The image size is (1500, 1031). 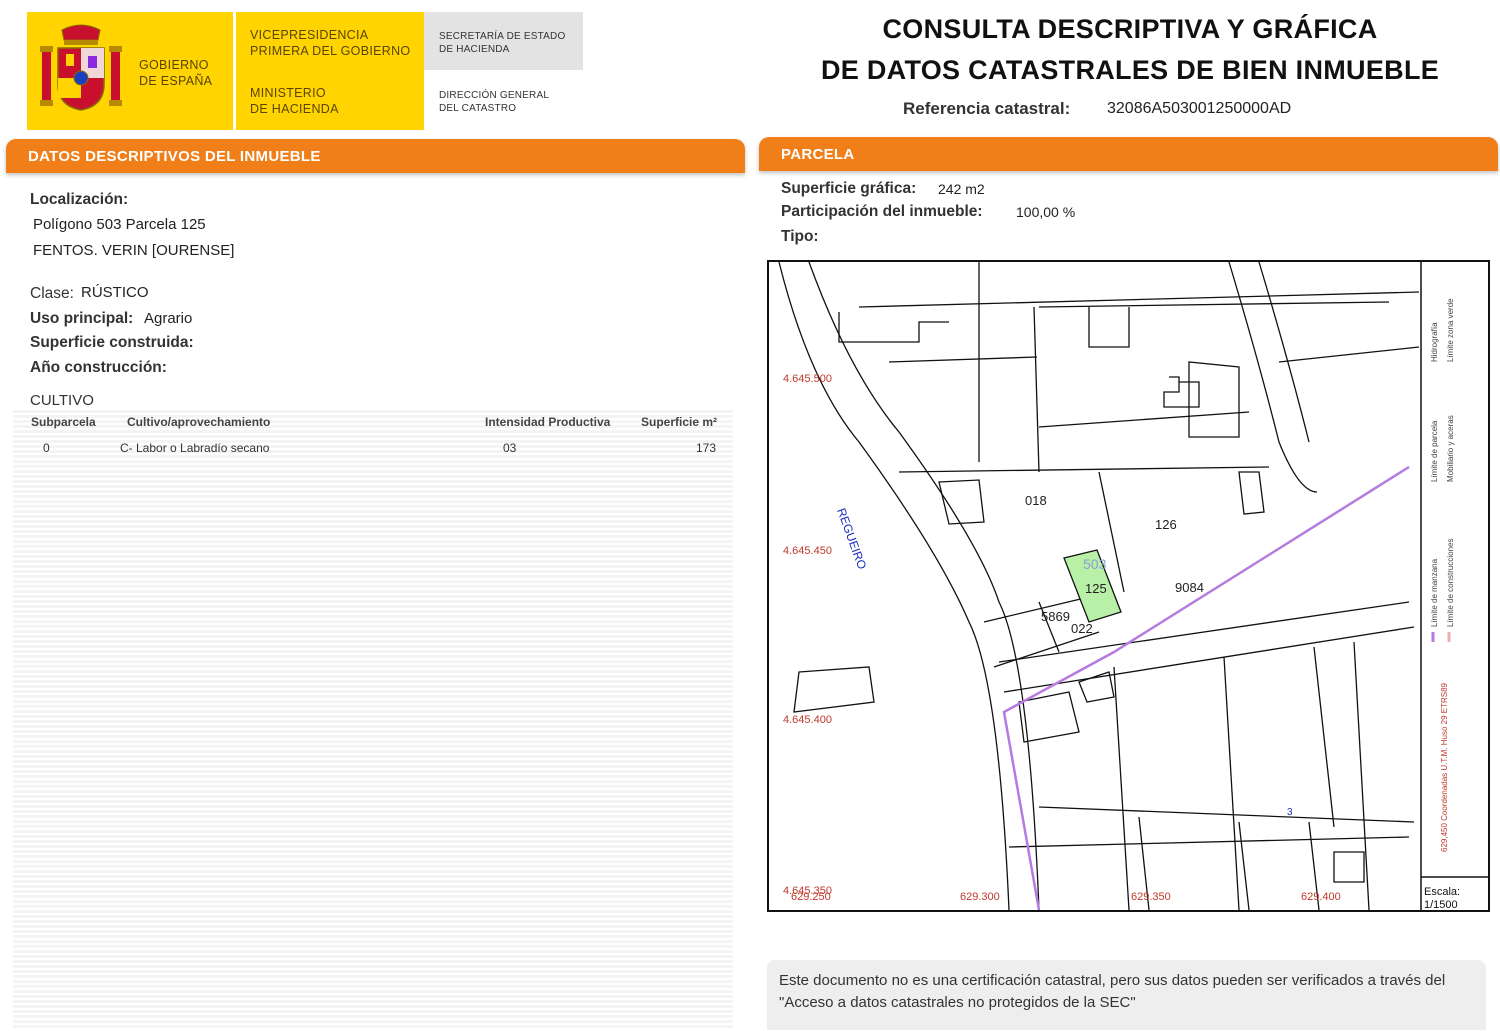 What do you see at coordinates (1096, 588) in the screenshot?
I see `parcel-label-125: 125` at bounding box center [1096, 588].